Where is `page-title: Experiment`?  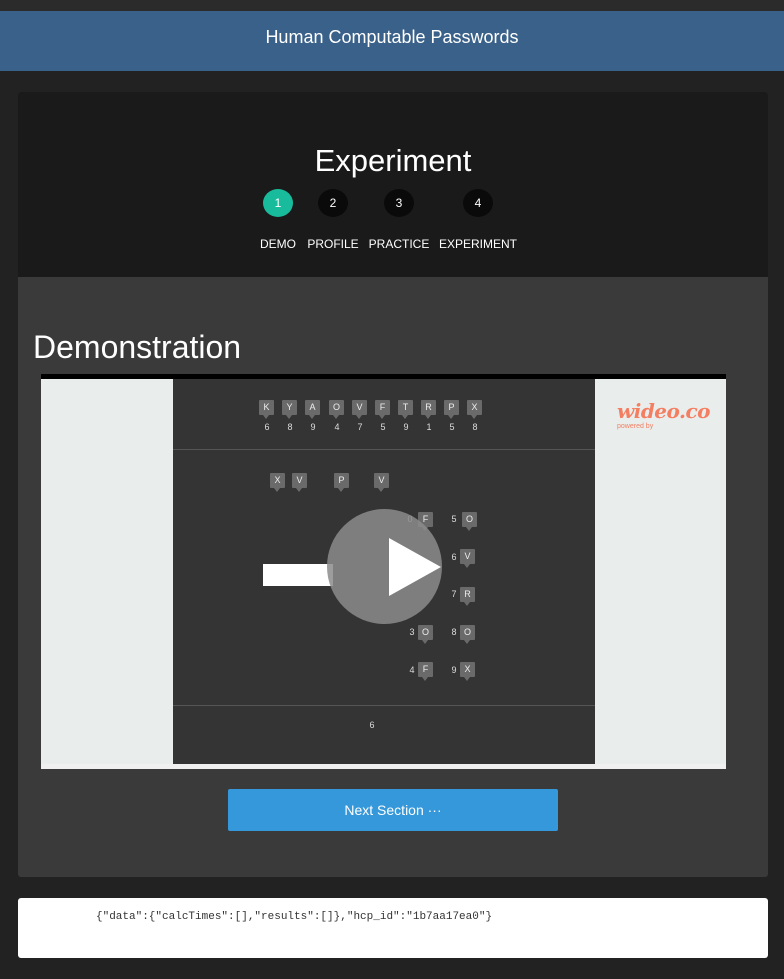 page-title: Experiment is located at coordinates (393, 160).